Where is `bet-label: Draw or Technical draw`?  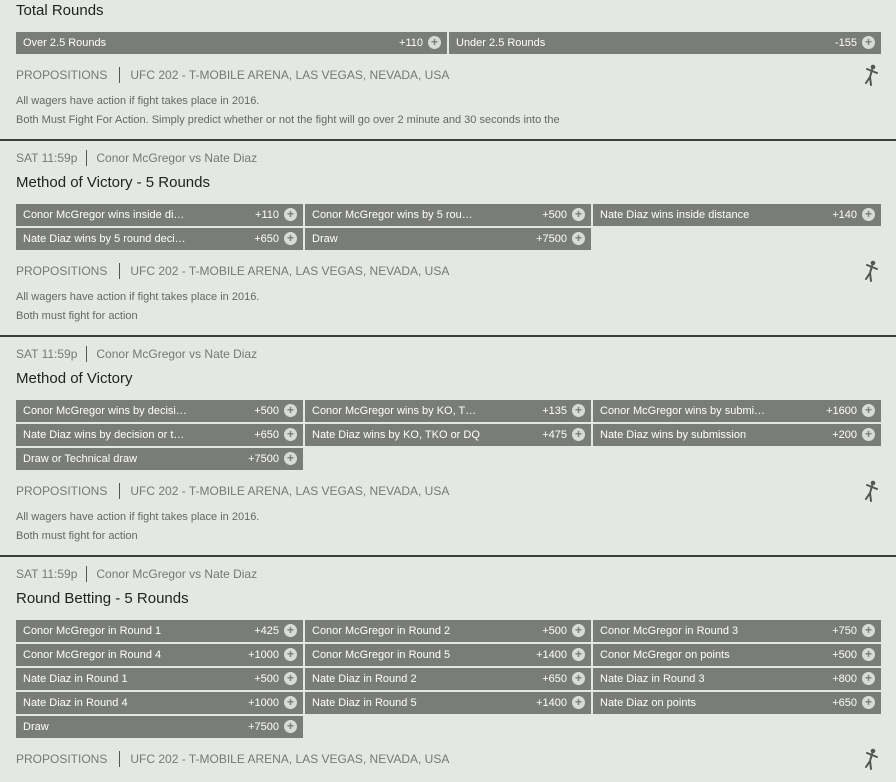 bet-label: Draw or Technical draw is located at coordinates (80, 459).